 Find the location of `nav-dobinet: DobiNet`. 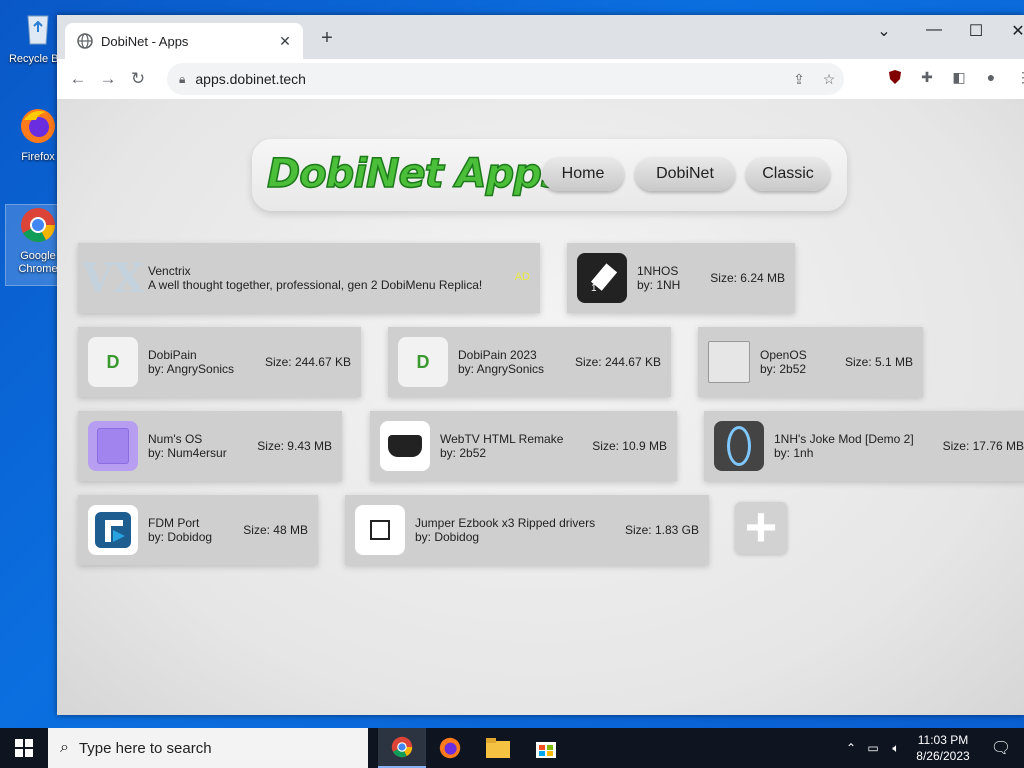

nav-dobinet: DobiNet is located at coordinates (685, 174).